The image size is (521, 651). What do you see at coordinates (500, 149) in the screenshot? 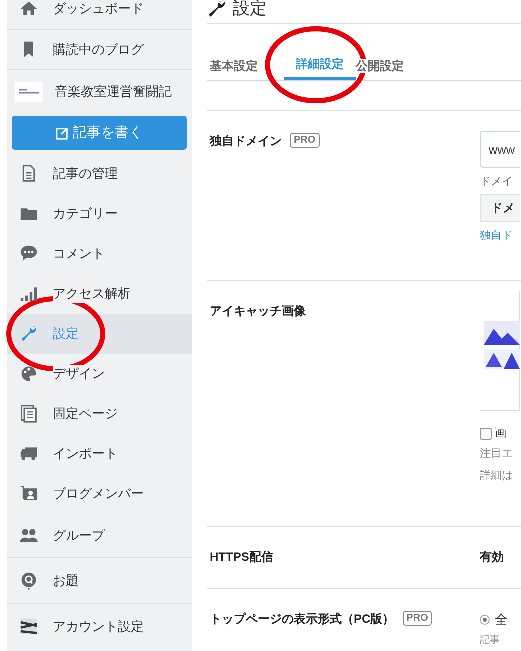
I see `domain-input: www` at bounding box center [500, 149].